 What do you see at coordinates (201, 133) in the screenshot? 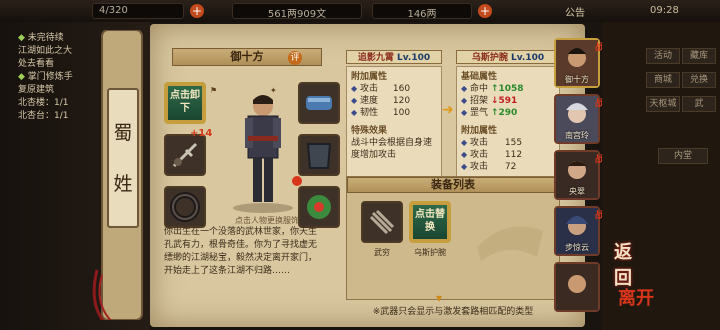
I see `plus-level: +14` at bounding box center [201, 133].